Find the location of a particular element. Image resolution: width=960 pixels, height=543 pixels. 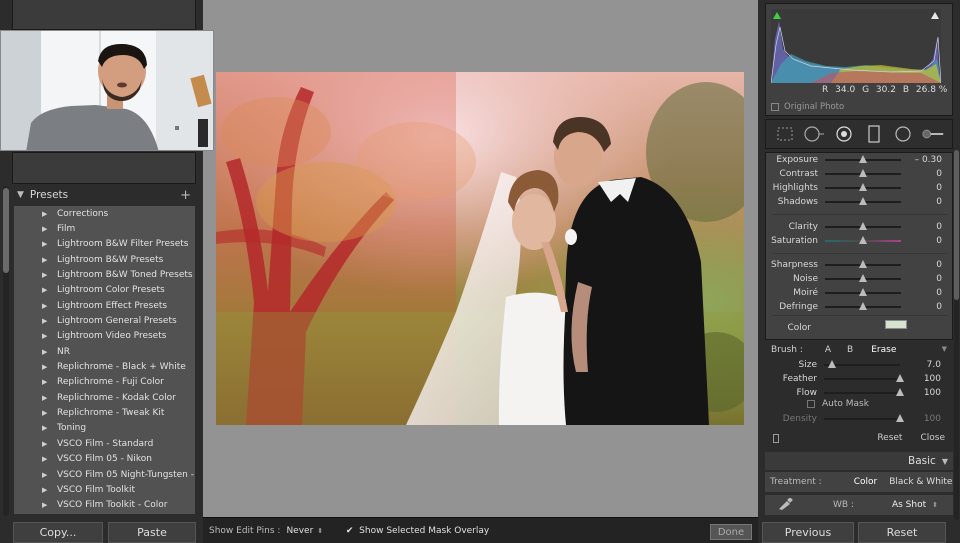

exposure-slider-thumb is located at coordinates (863, 158).